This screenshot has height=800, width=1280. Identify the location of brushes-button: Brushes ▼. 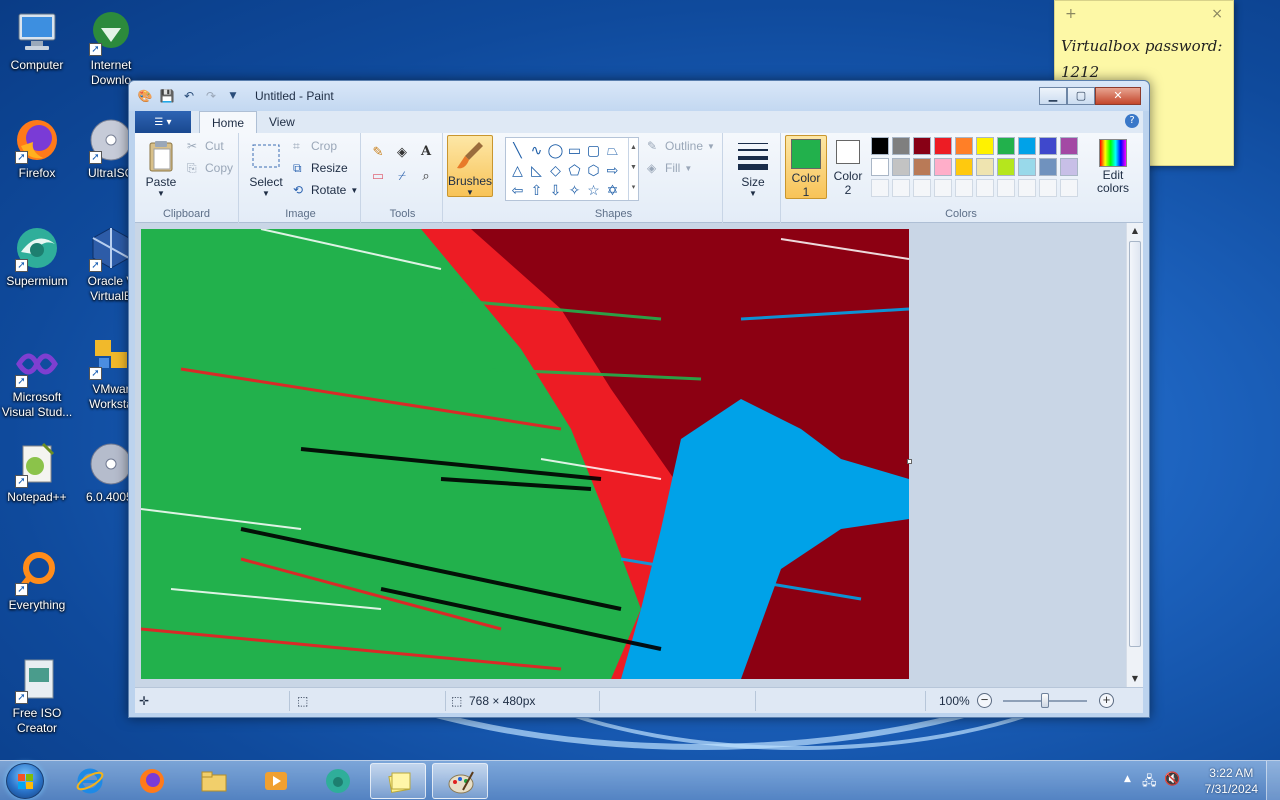
(470, 166).